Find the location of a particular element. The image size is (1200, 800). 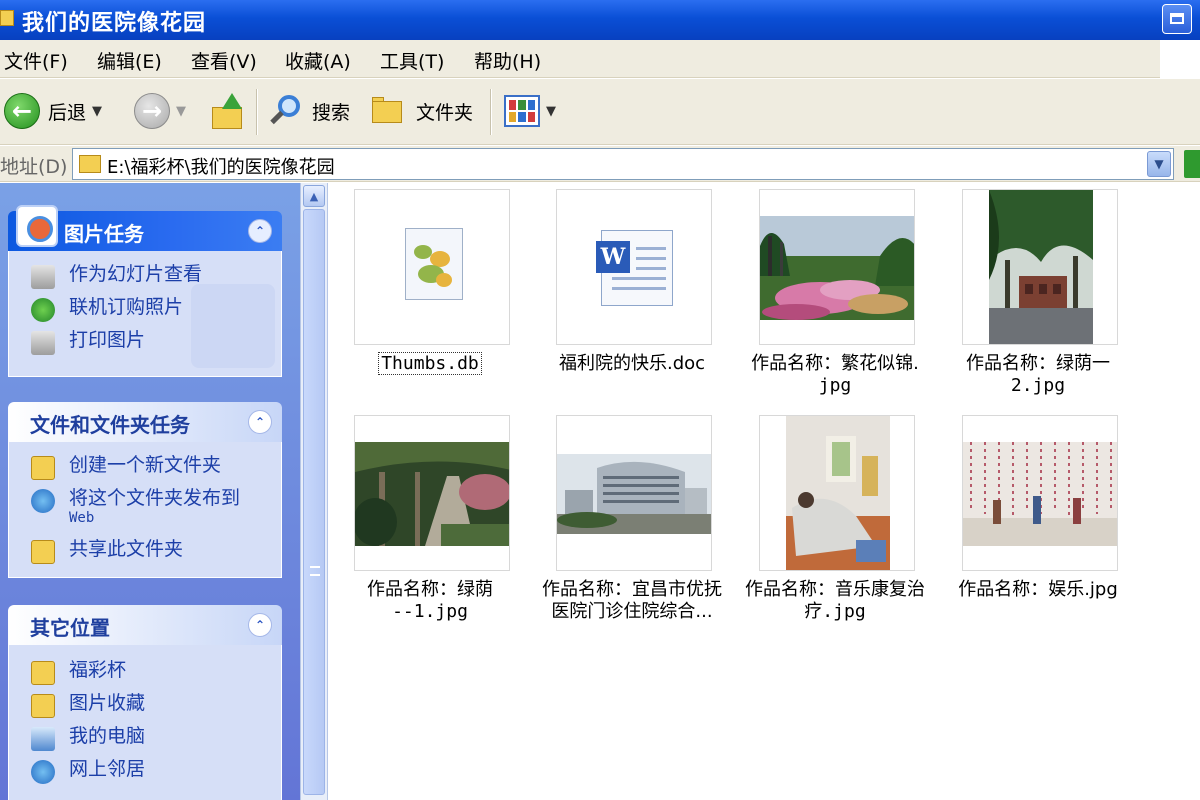

my-pictures-icon is located at coordinates (43, 706).